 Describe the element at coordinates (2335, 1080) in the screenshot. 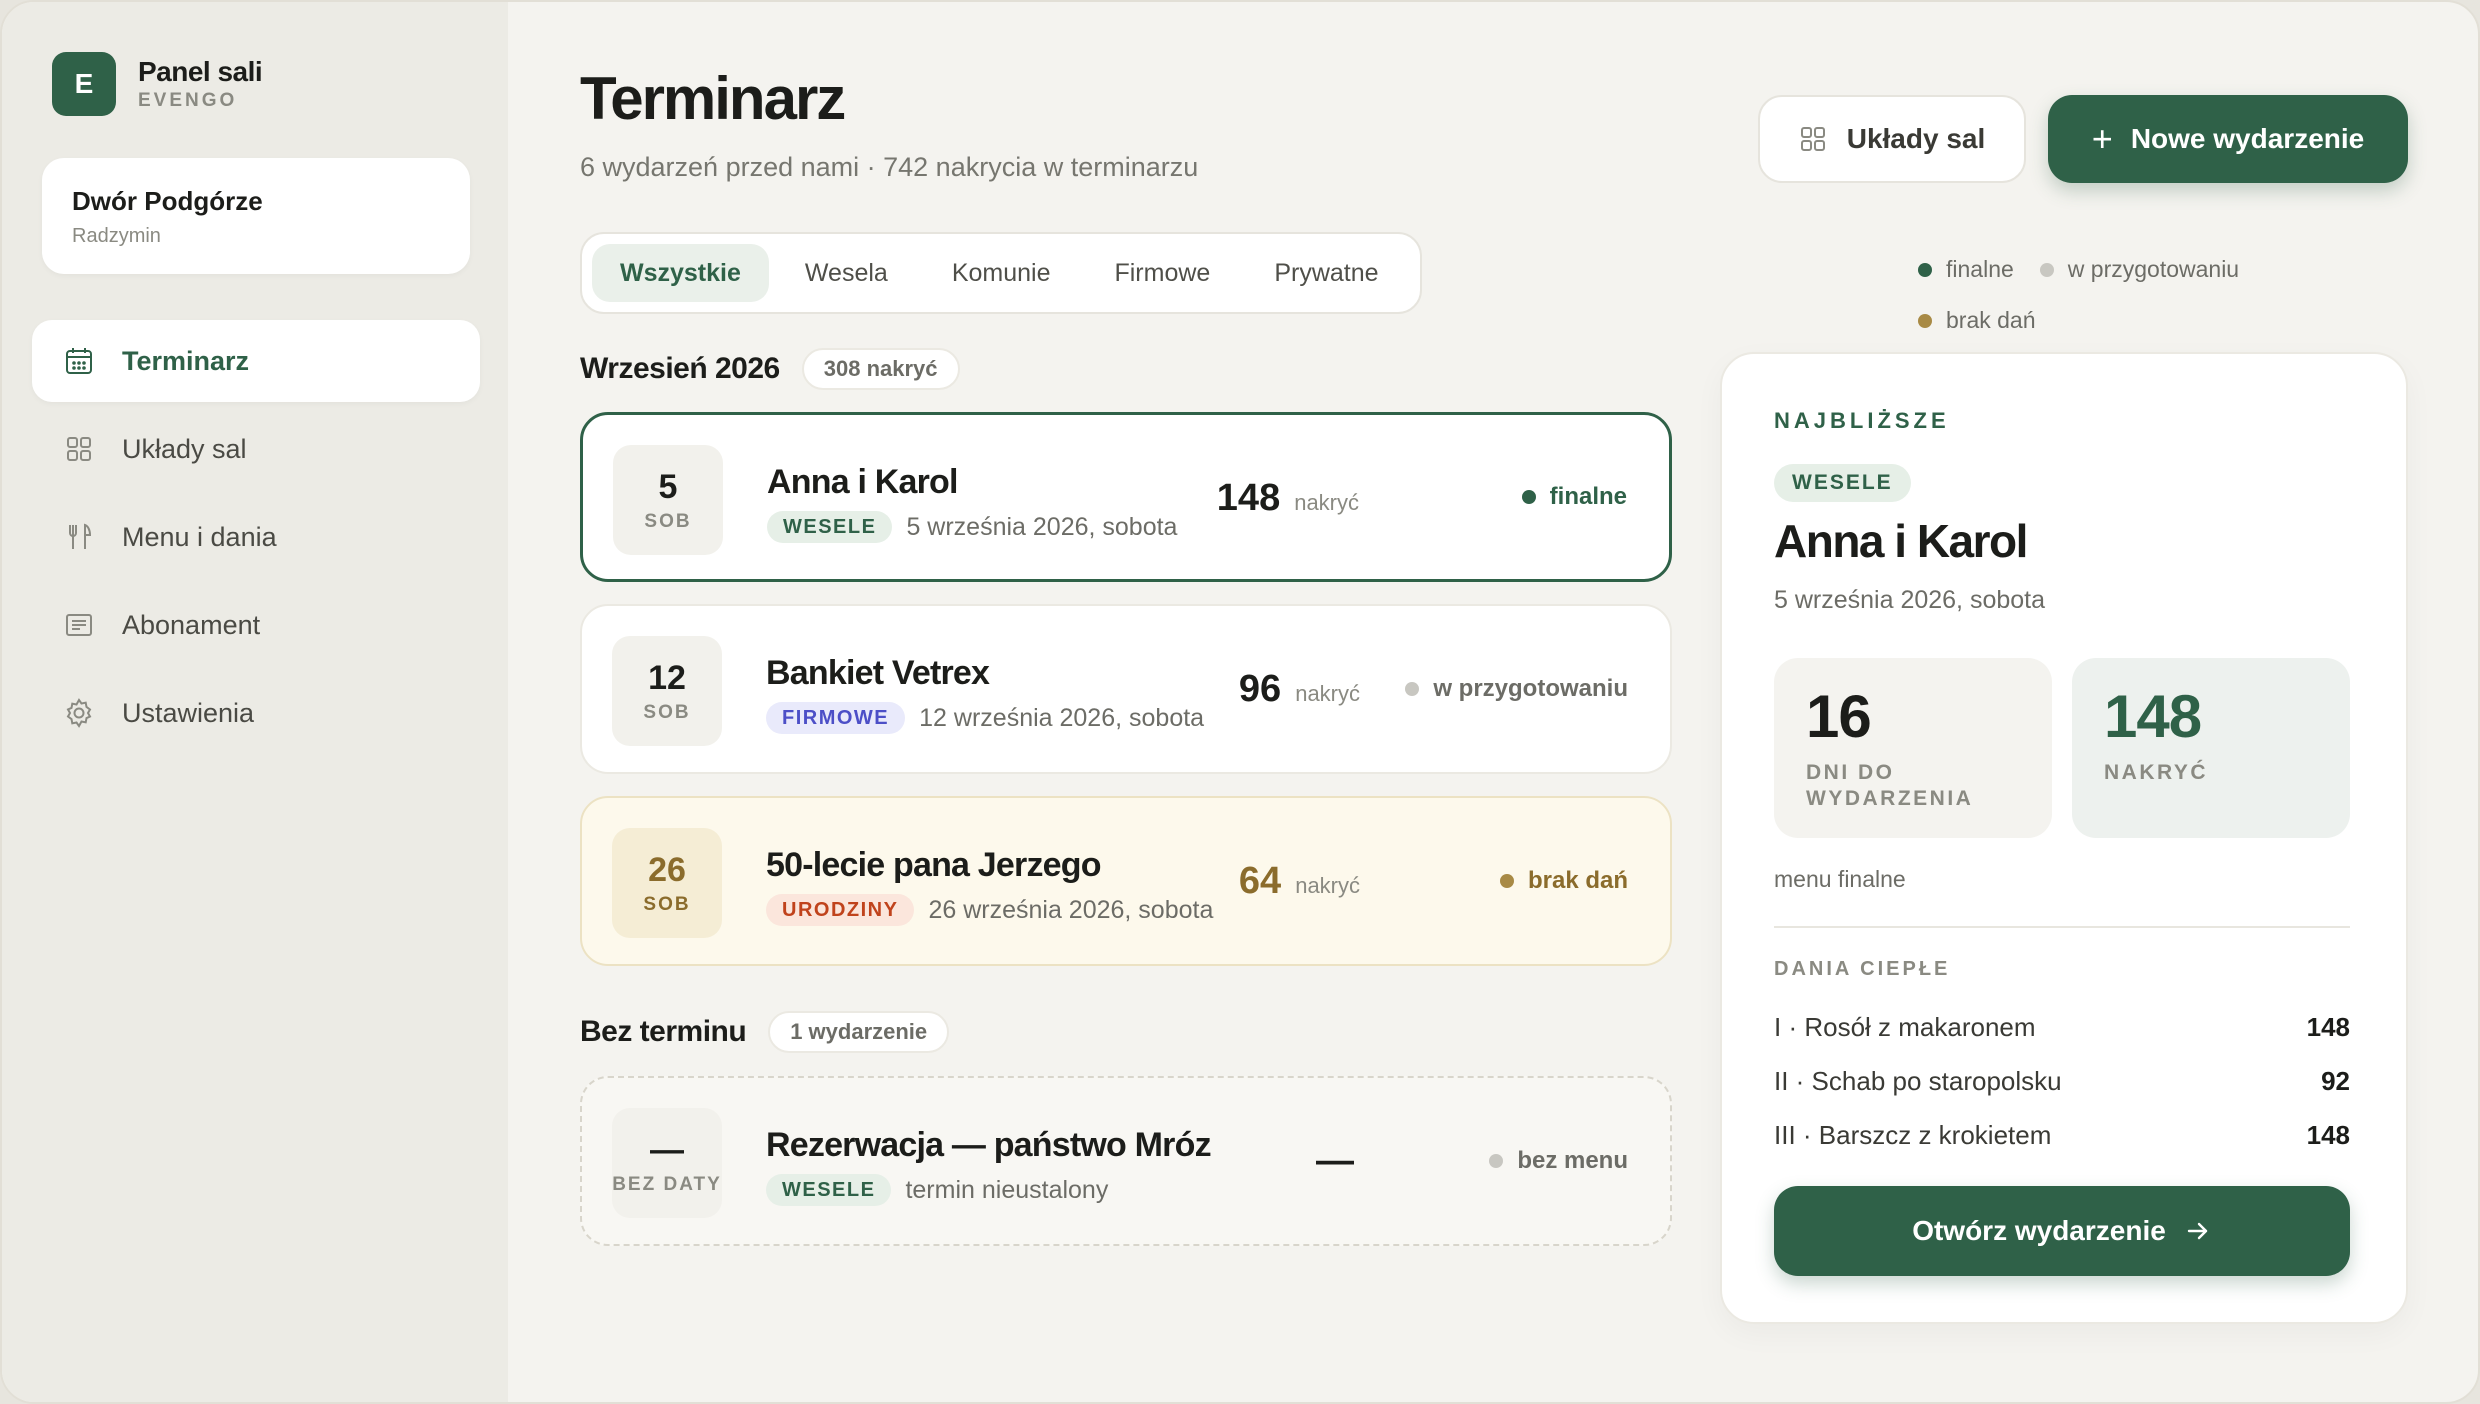

I see `dish-qty: 92` at that location.